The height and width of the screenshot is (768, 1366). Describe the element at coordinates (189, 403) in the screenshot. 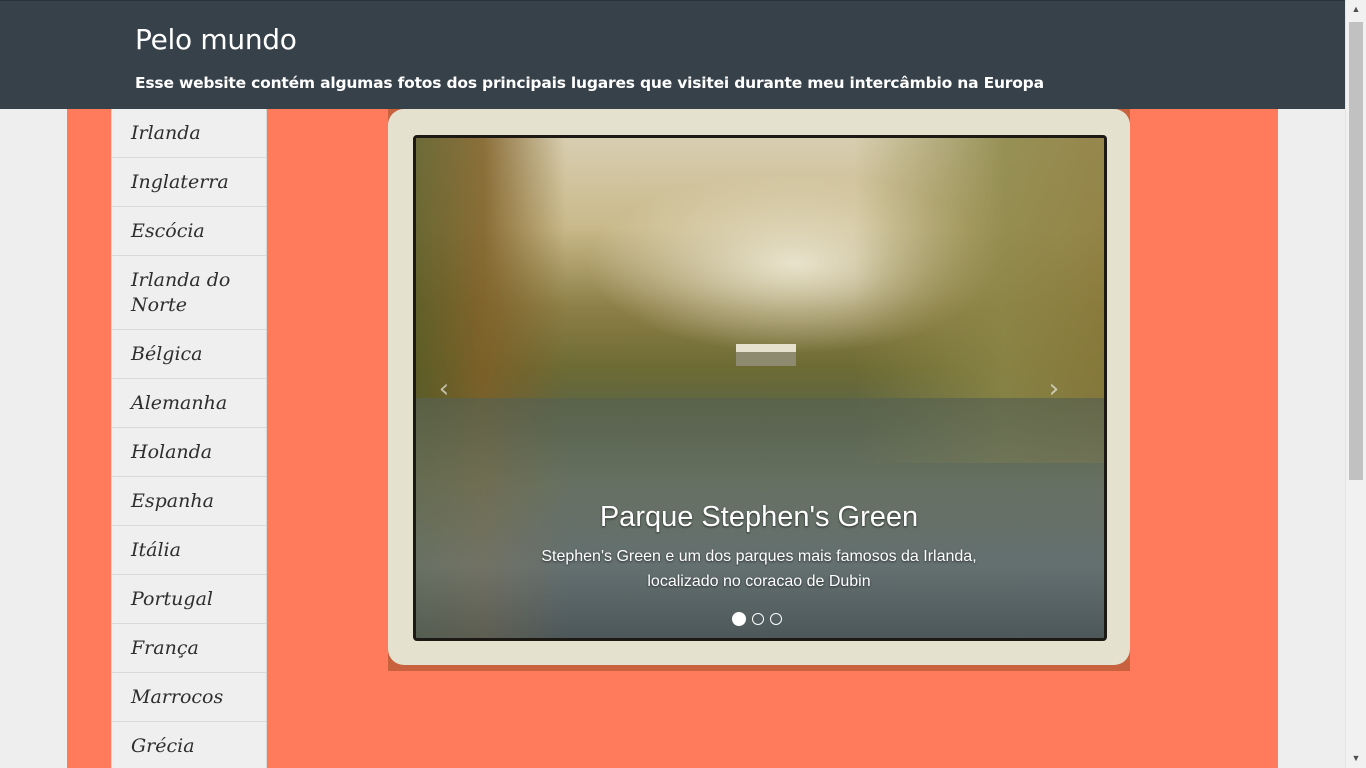

I see `sidebar-item-alemanha: Alemanha` at that location.